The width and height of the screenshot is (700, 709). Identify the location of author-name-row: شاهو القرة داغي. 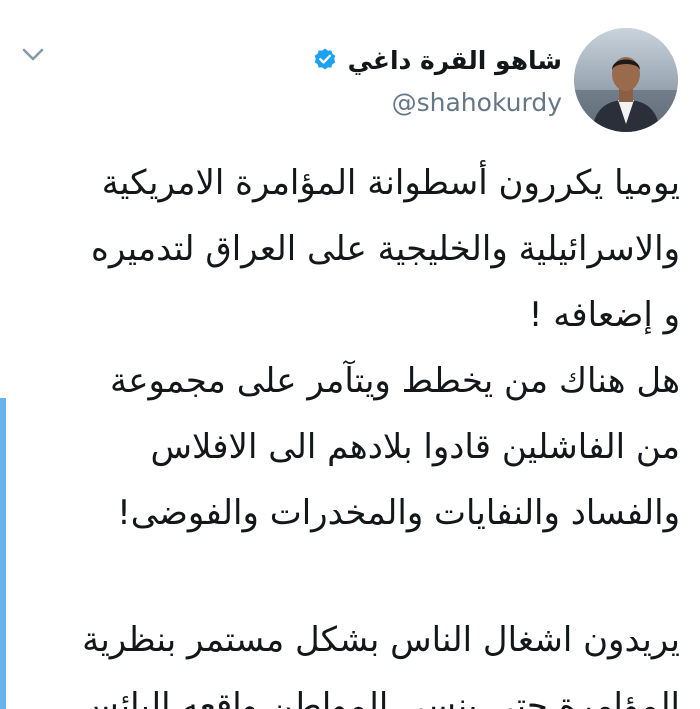
(437, 60).